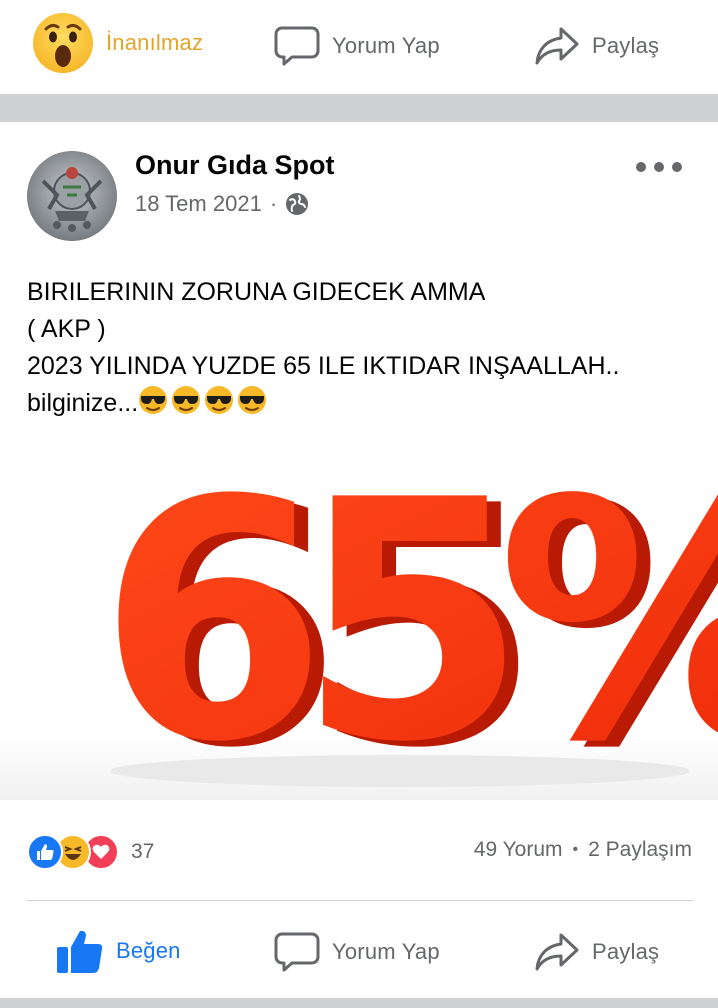 The image size is (718, 1008). What do you see at coordinates (66, 329) in the screenshot?
I see `post-text-line: ( AKP )` at bounding box center [66, 329].